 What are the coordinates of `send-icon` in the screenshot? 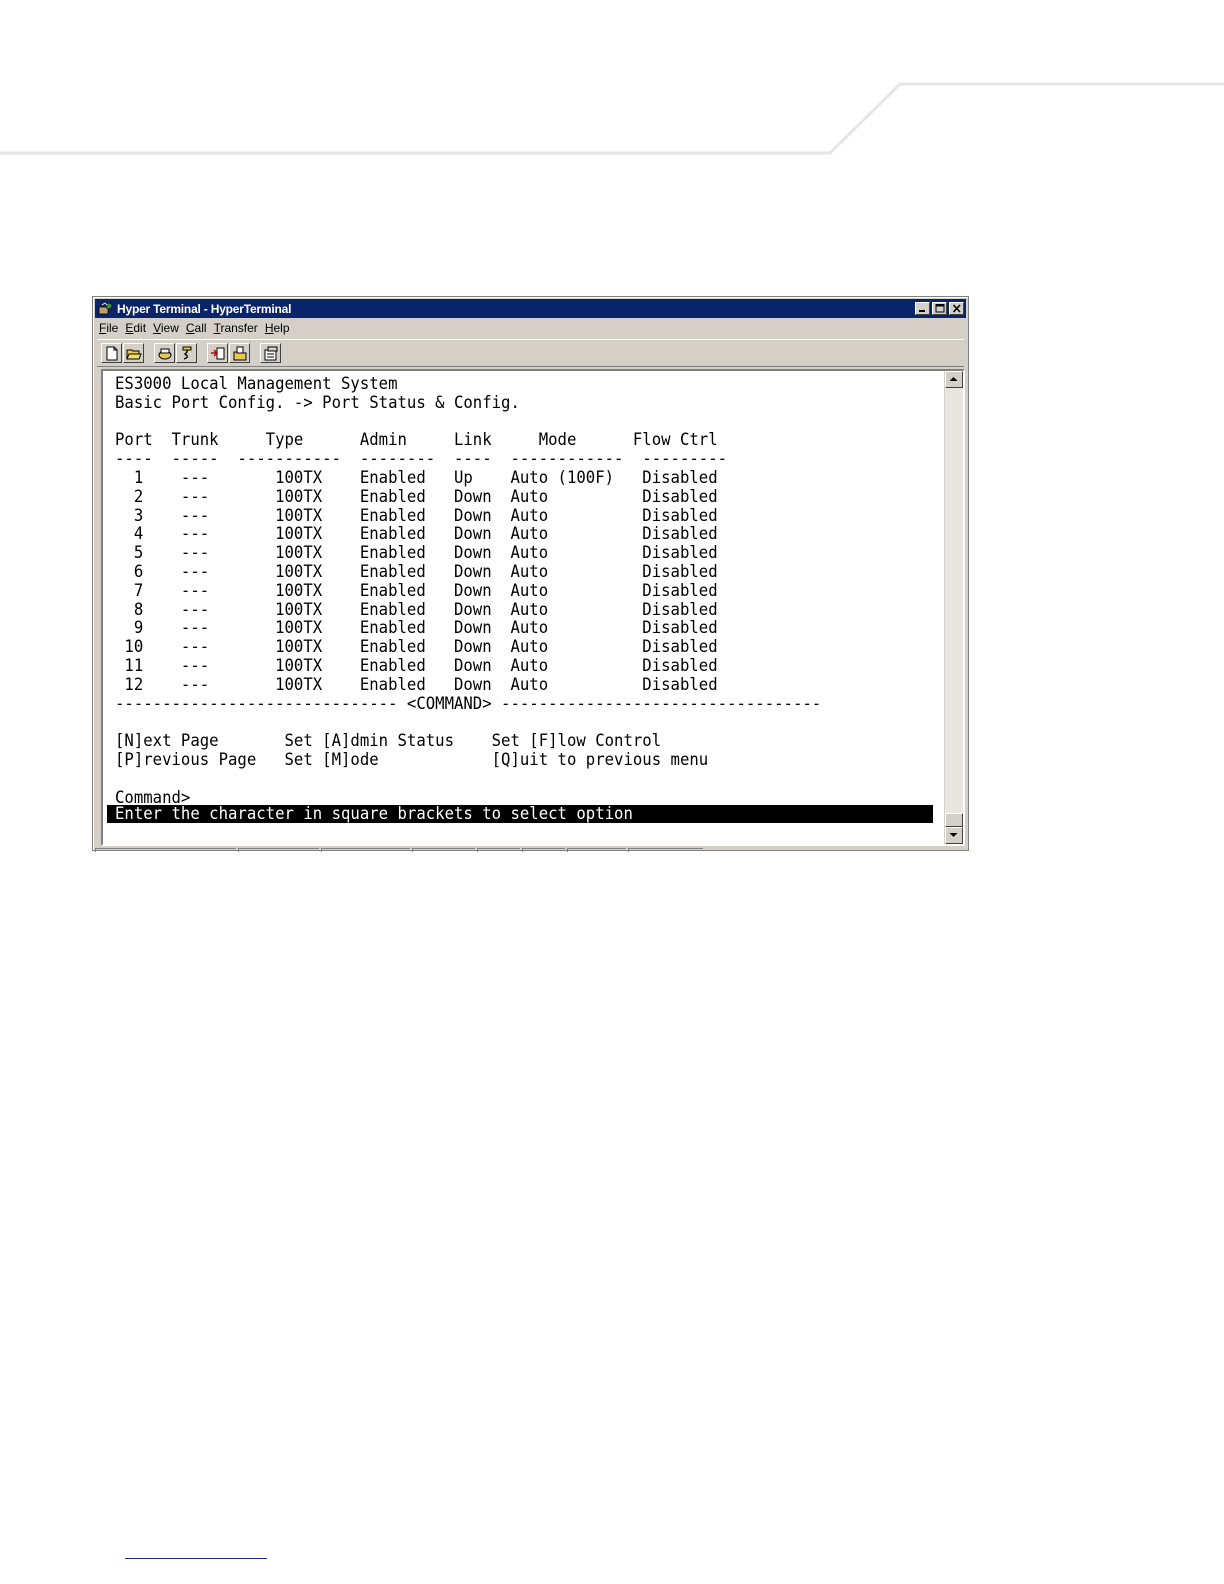 It's located at (218, 353).